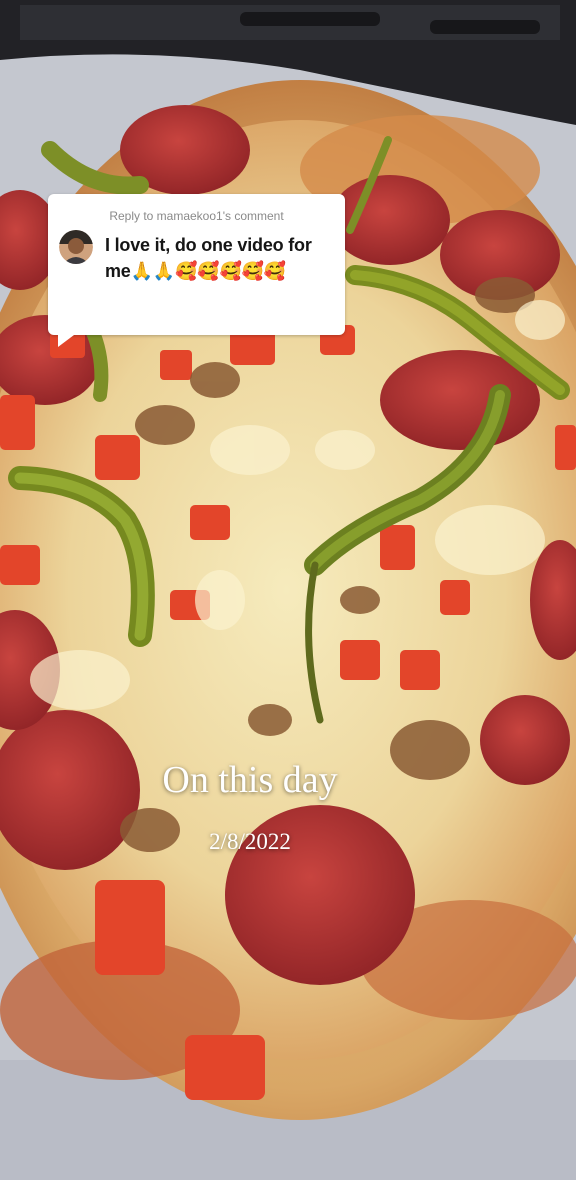  I want to click on reply-header: Reply to mamaekoo1's comment, so click(196, 216).